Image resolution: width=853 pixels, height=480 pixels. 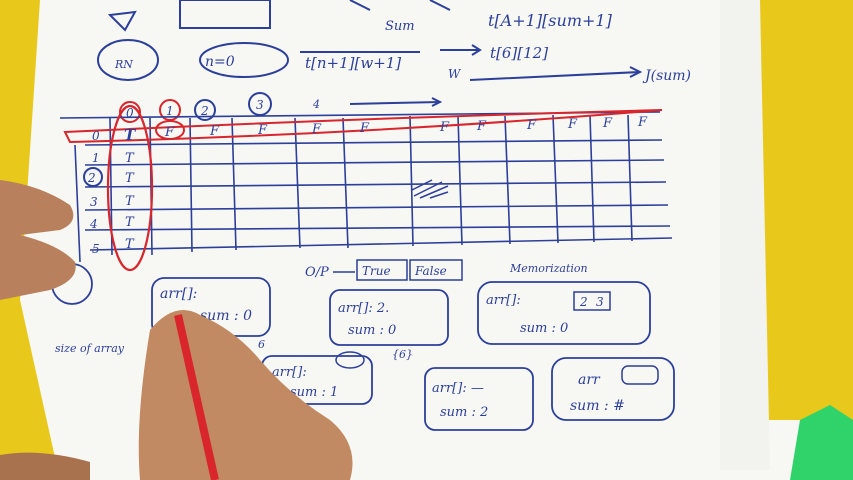 What do you see at coordinates (123, 64) in the screenshot?
I see `circle-label: RN` at bounding box center [123, 64].